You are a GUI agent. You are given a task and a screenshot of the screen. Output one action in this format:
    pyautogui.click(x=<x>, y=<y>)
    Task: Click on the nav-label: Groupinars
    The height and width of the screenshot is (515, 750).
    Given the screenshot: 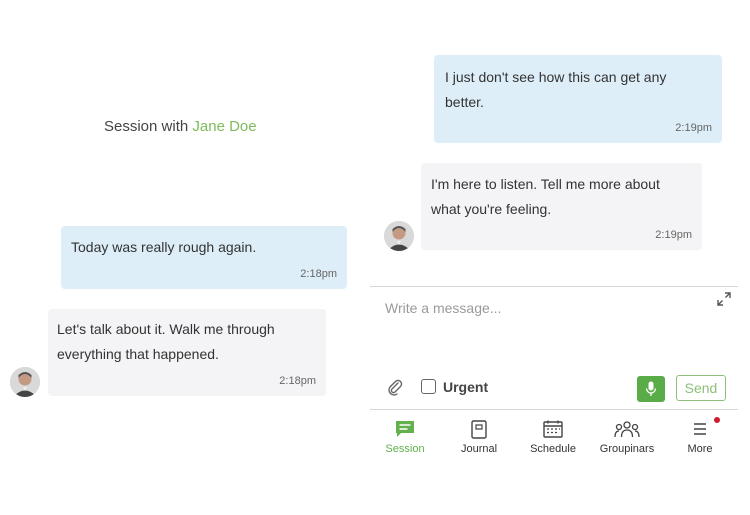 What is the action you would take?
    pyautogui.click(x=627, y=449)
    